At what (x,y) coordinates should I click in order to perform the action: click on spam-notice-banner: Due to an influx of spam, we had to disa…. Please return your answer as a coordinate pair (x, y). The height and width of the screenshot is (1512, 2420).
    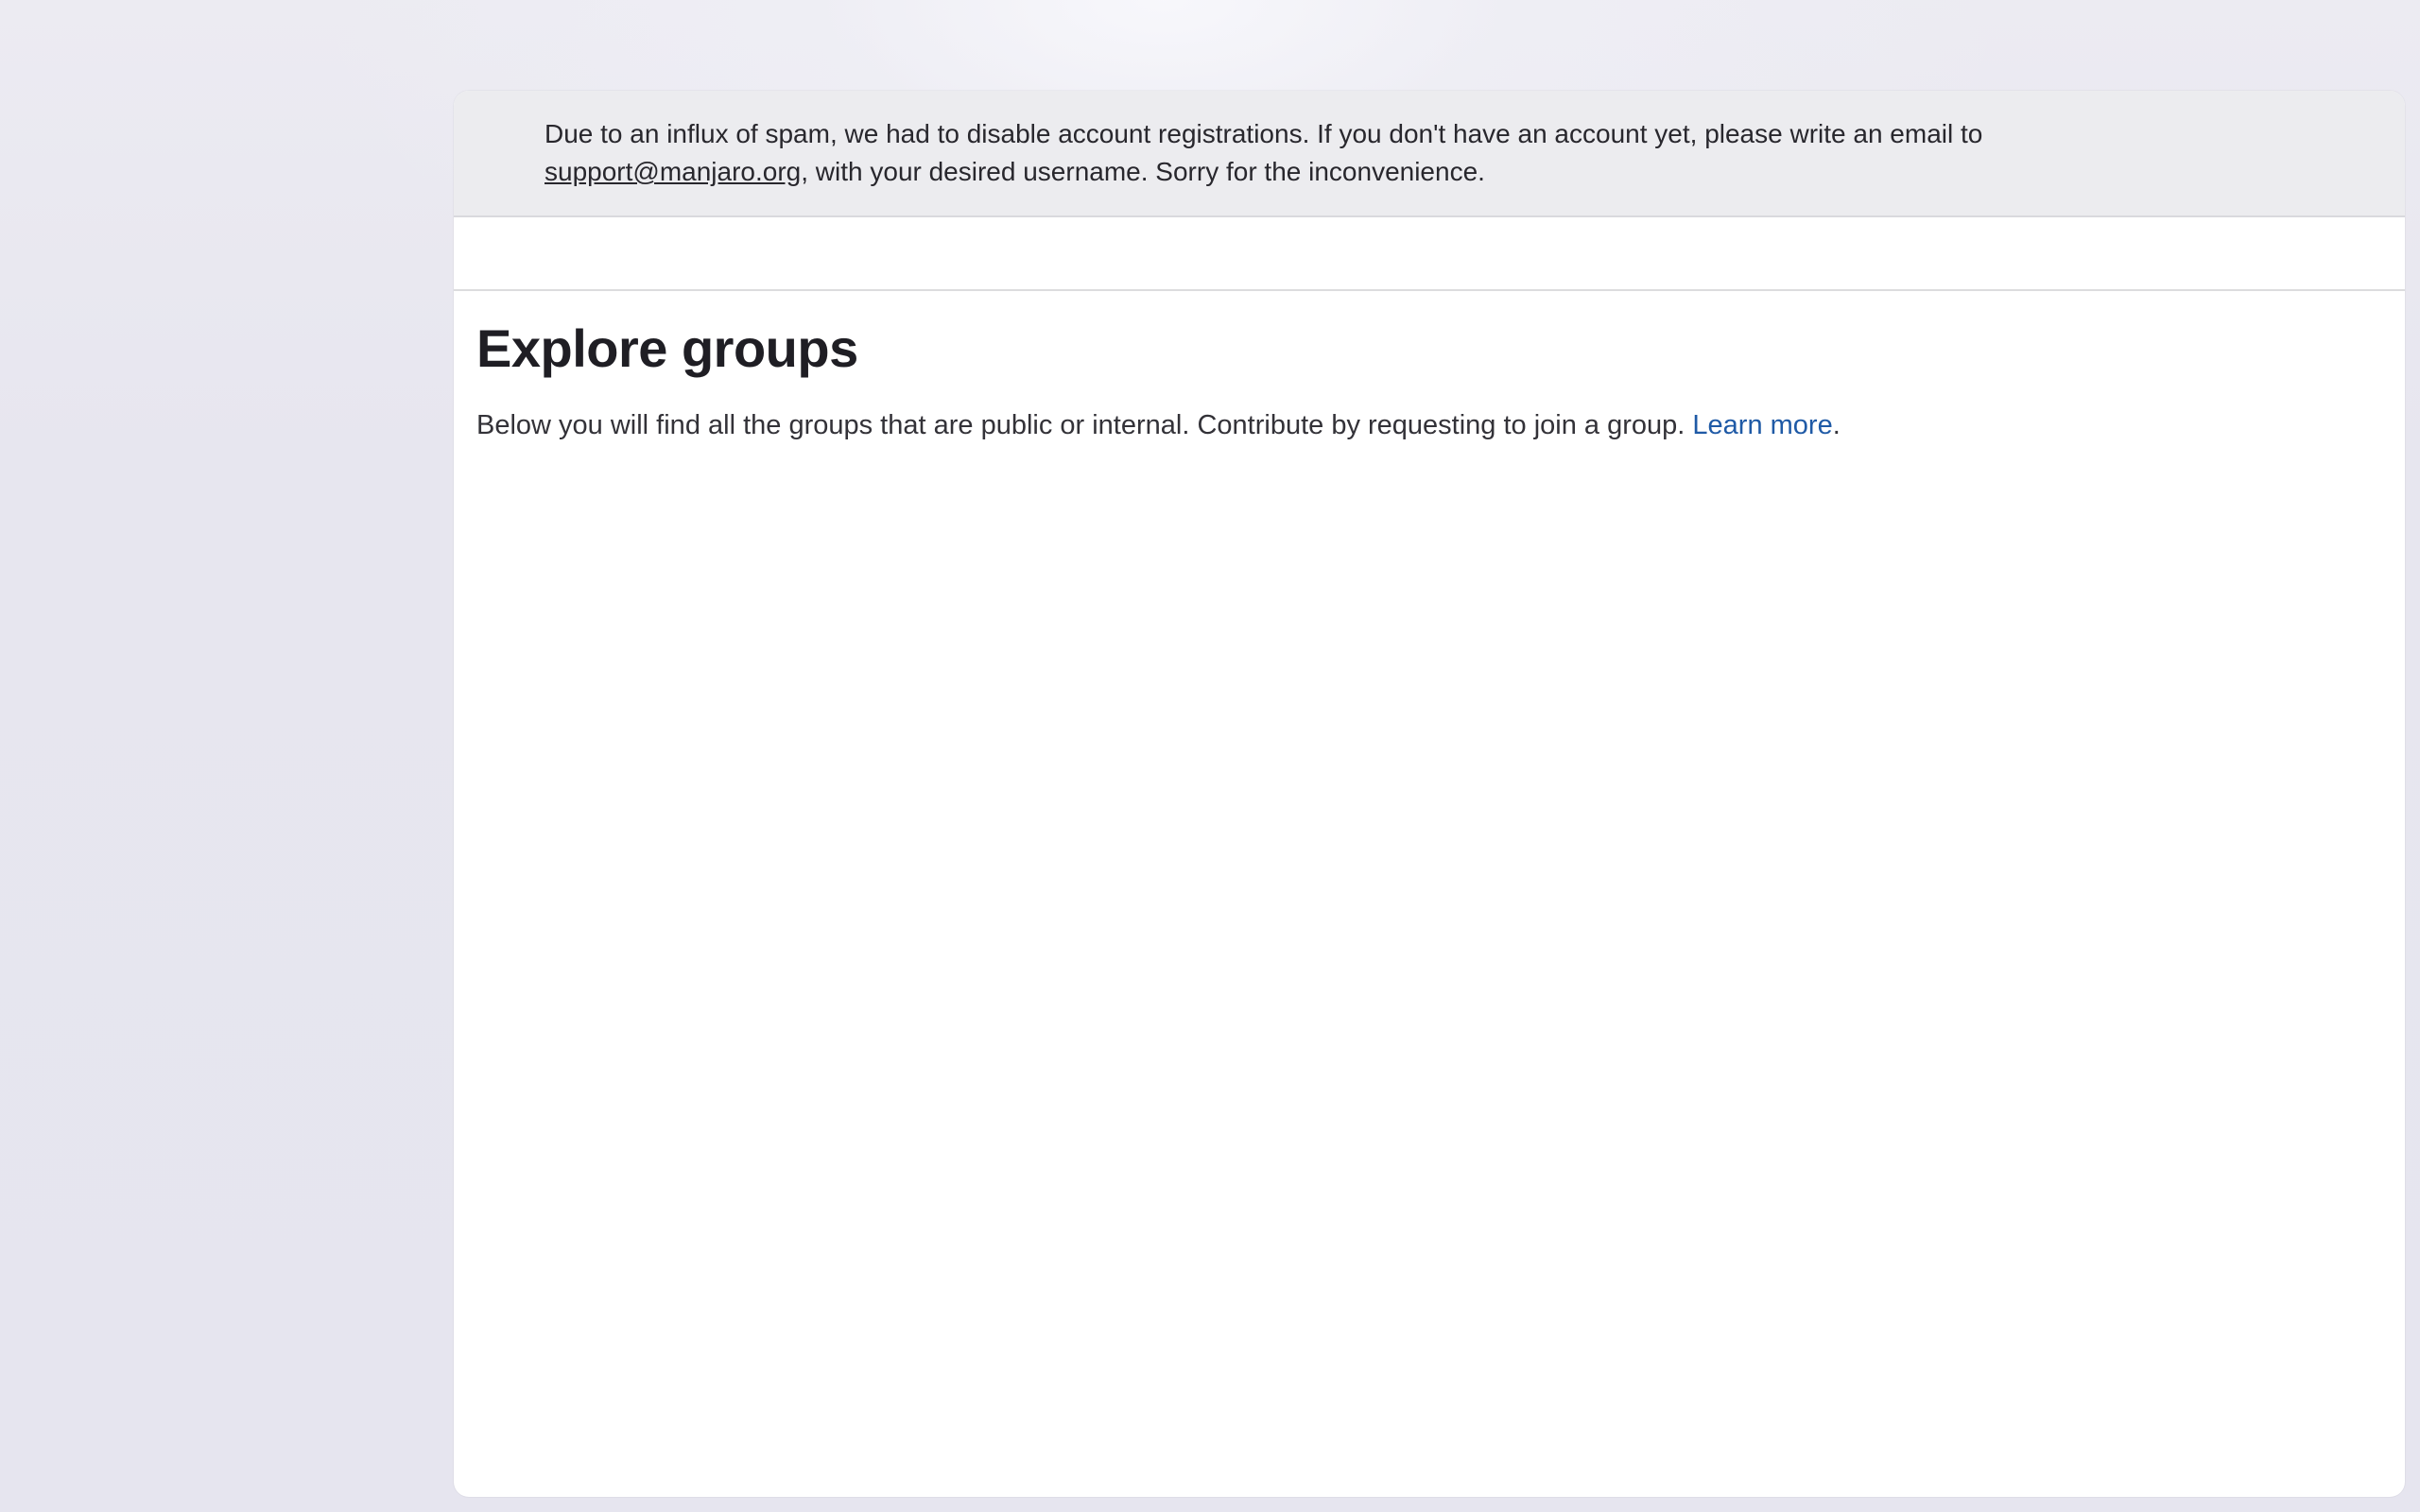
    Looking at the image, I should click on (1430, 154).